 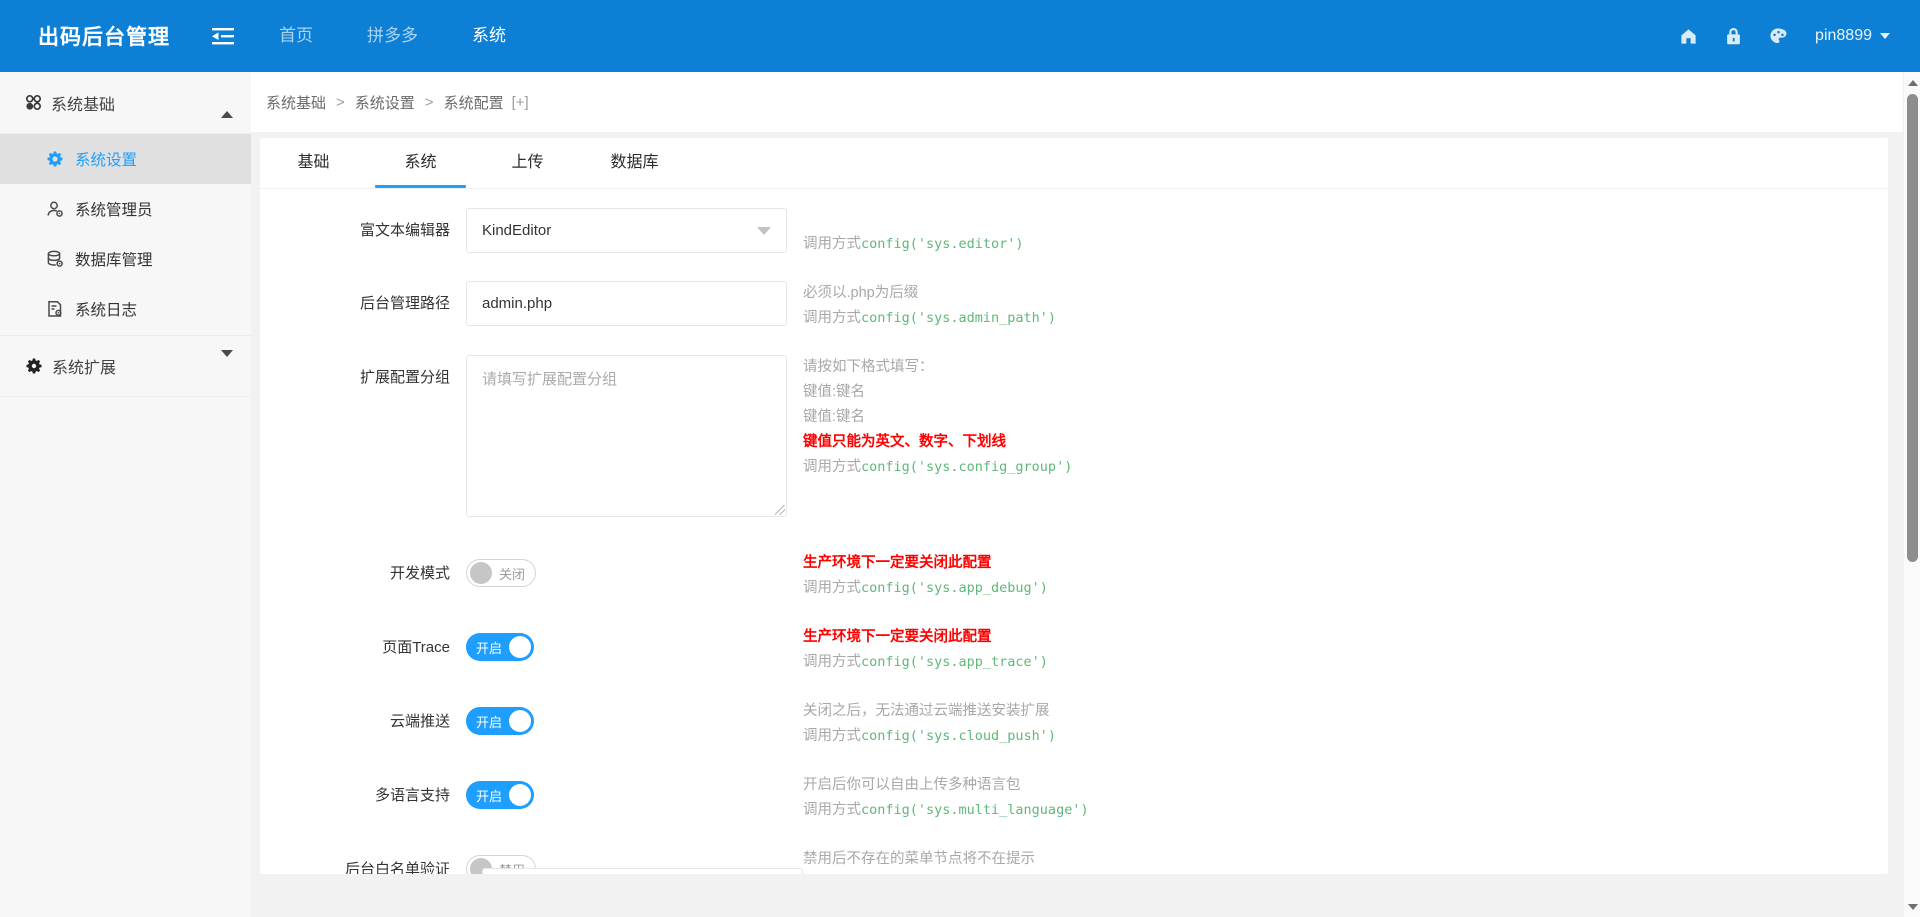 I want to click on field-label: 后台管理路径, so click(x=404, y=303).